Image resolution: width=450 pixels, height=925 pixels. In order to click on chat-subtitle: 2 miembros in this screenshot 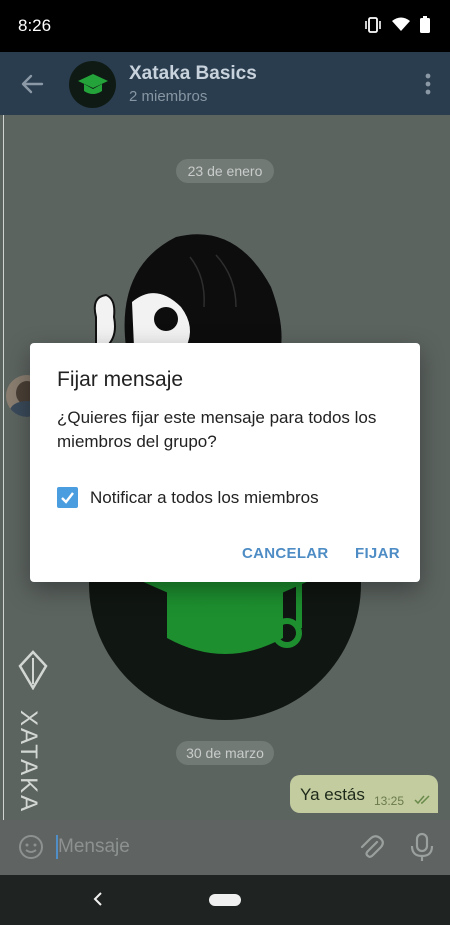, I will do `click(168, 96)`.